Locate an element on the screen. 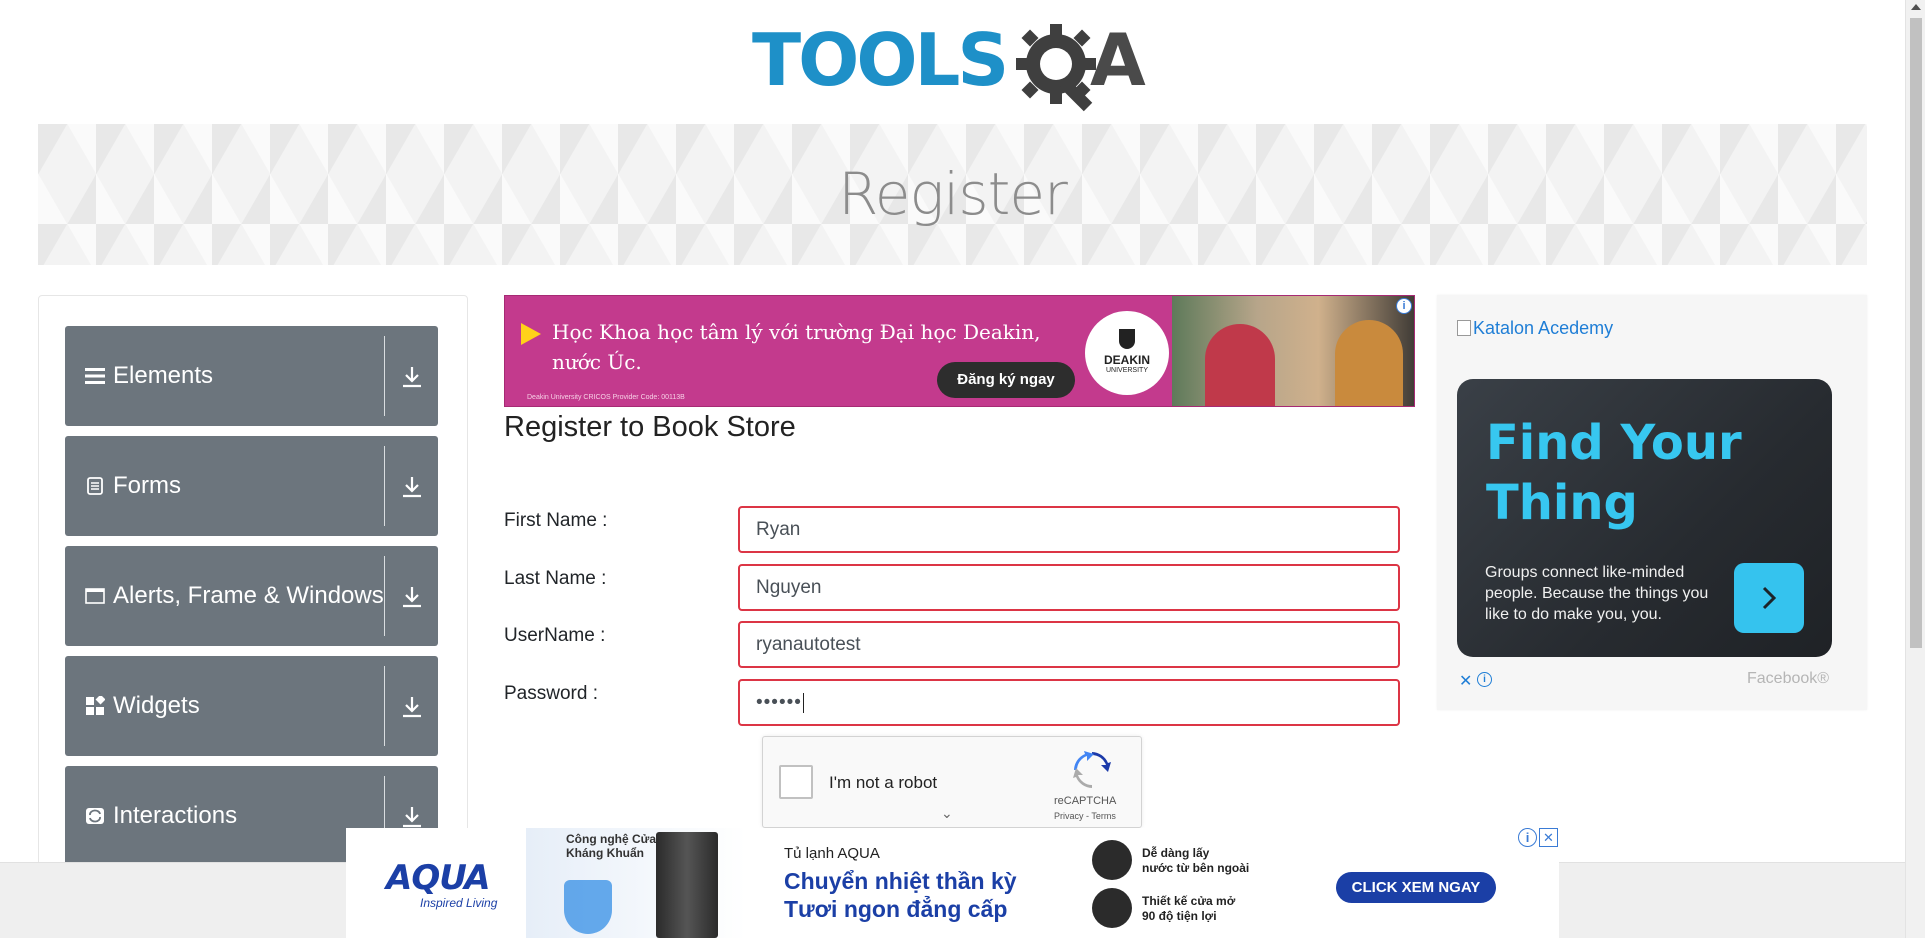 This screenshot has width=1925, height=938. ad-headline: Chuyển nhiệt thần kỳ is located at coordinates (900, 881).